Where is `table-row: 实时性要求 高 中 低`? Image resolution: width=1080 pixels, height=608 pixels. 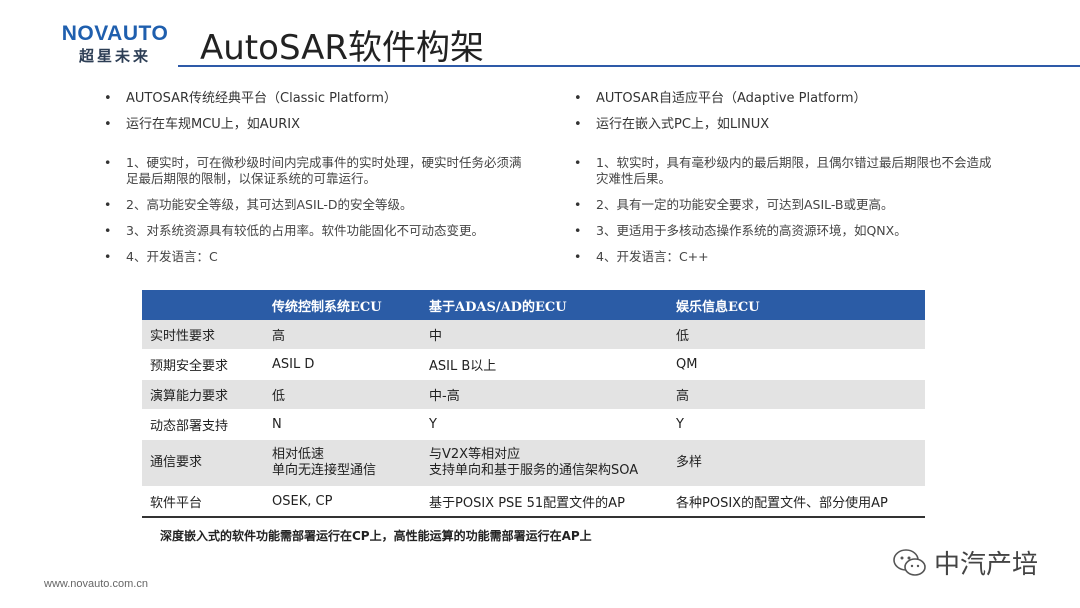 table-row: 实时性要求 高 中 低 is located at coordinates (533, 335).